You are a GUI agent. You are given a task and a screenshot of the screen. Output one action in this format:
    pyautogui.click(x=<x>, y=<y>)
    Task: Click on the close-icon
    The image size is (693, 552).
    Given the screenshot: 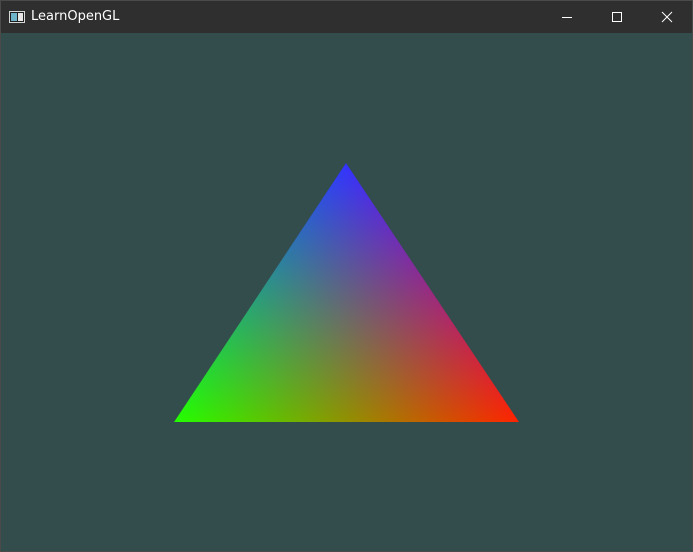 What is the action you would take?
    pyautogui.click(x=667, y=17)
    